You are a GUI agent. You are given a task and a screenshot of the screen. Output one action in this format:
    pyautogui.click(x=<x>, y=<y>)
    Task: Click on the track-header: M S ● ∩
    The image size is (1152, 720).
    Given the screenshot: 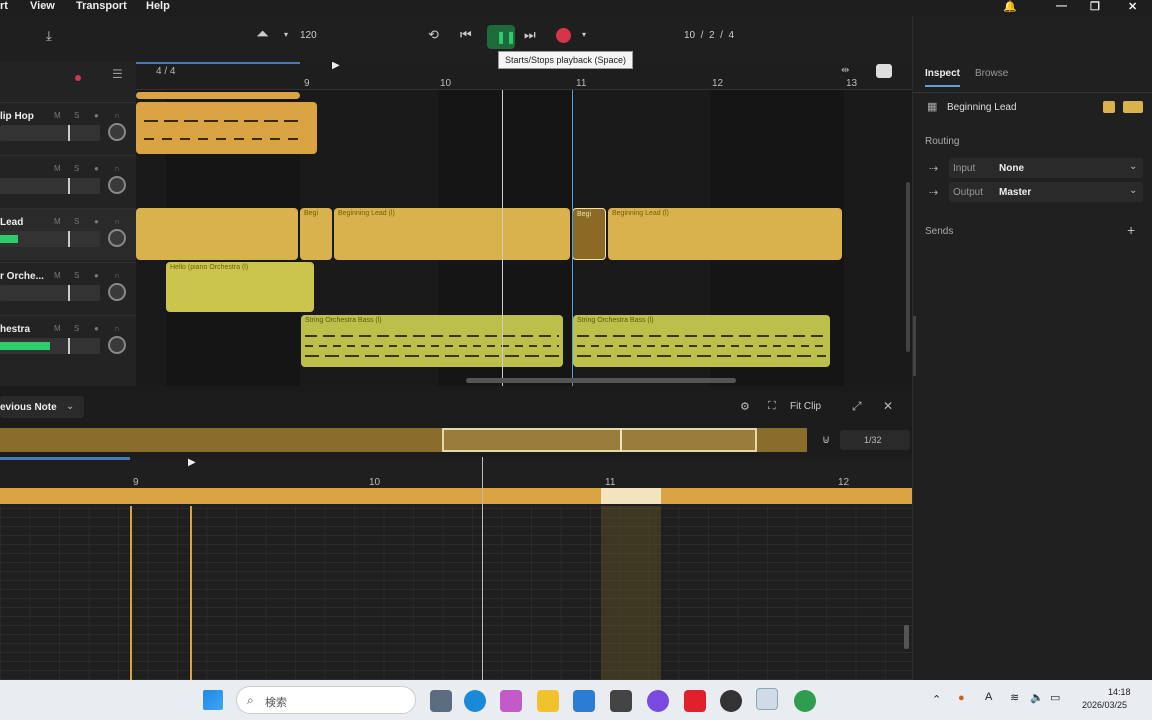 What is the action you would take?
    pyautogui.click(x=68, y=181)
    